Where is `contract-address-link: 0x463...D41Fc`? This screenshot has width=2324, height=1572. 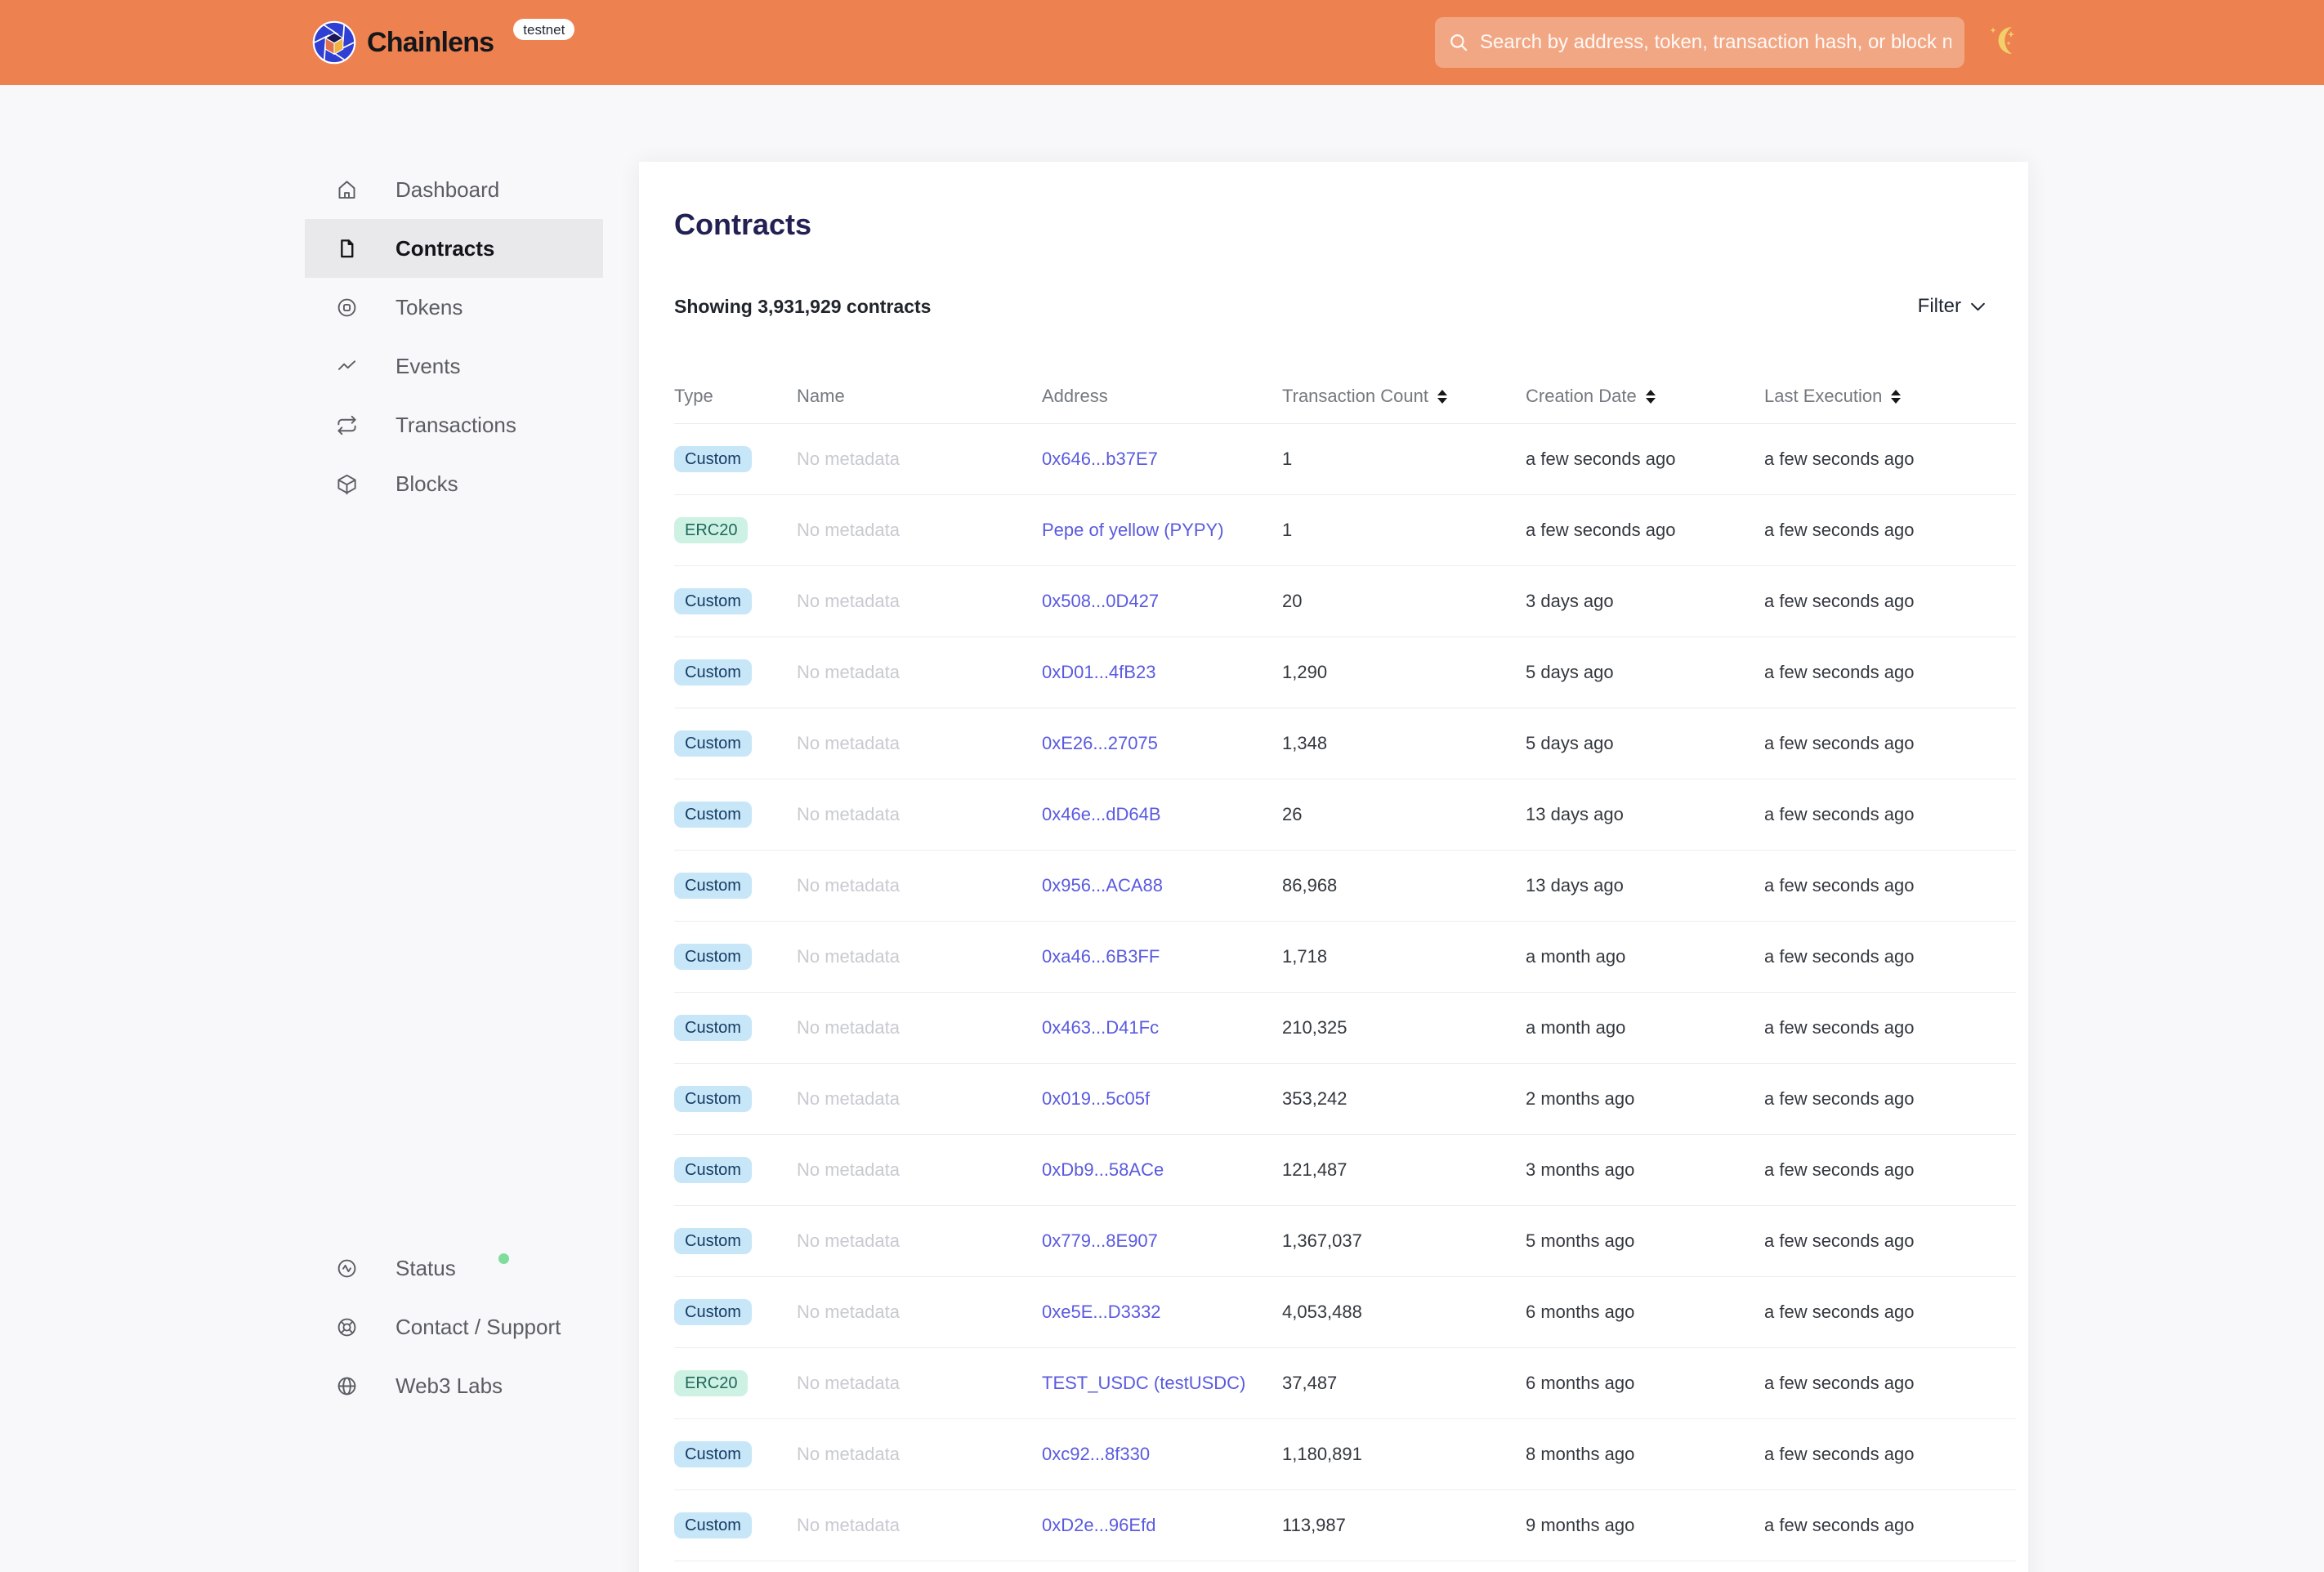 contract-address-link: 0x463...D41Fc is located at coordinates (1100, 1027).